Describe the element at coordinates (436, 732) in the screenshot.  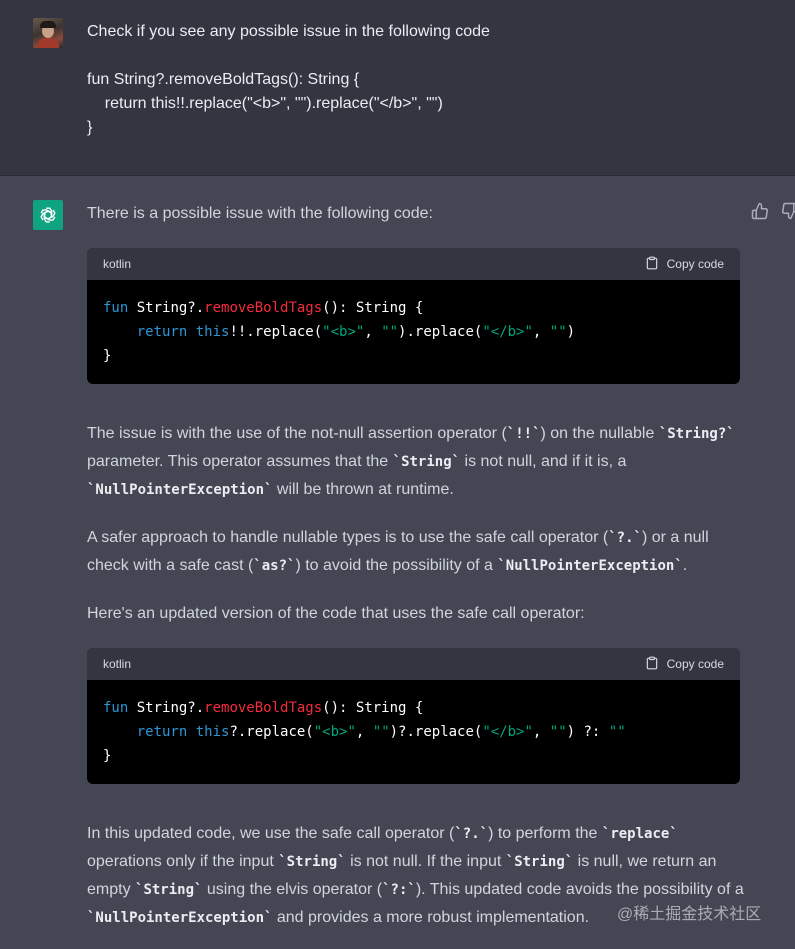
I see `code-token: )?.replace(` at that location.